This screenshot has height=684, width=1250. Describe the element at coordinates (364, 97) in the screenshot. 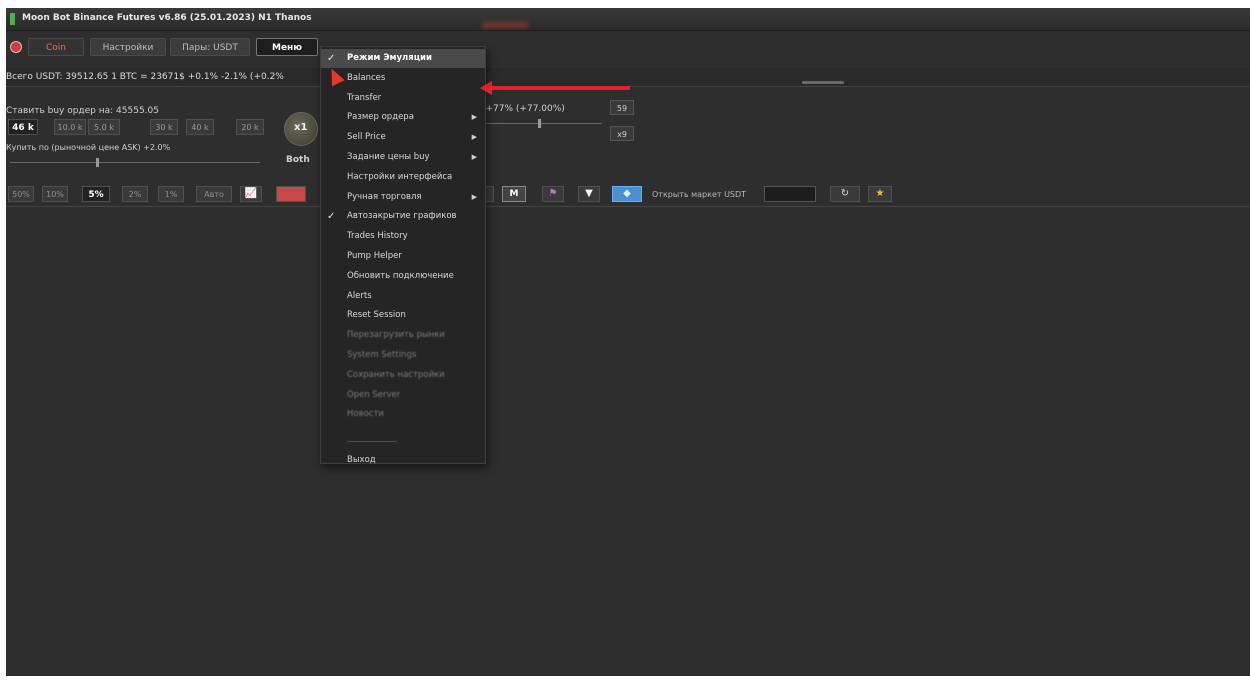

I see `menu-item-label: Transfer` at that location.